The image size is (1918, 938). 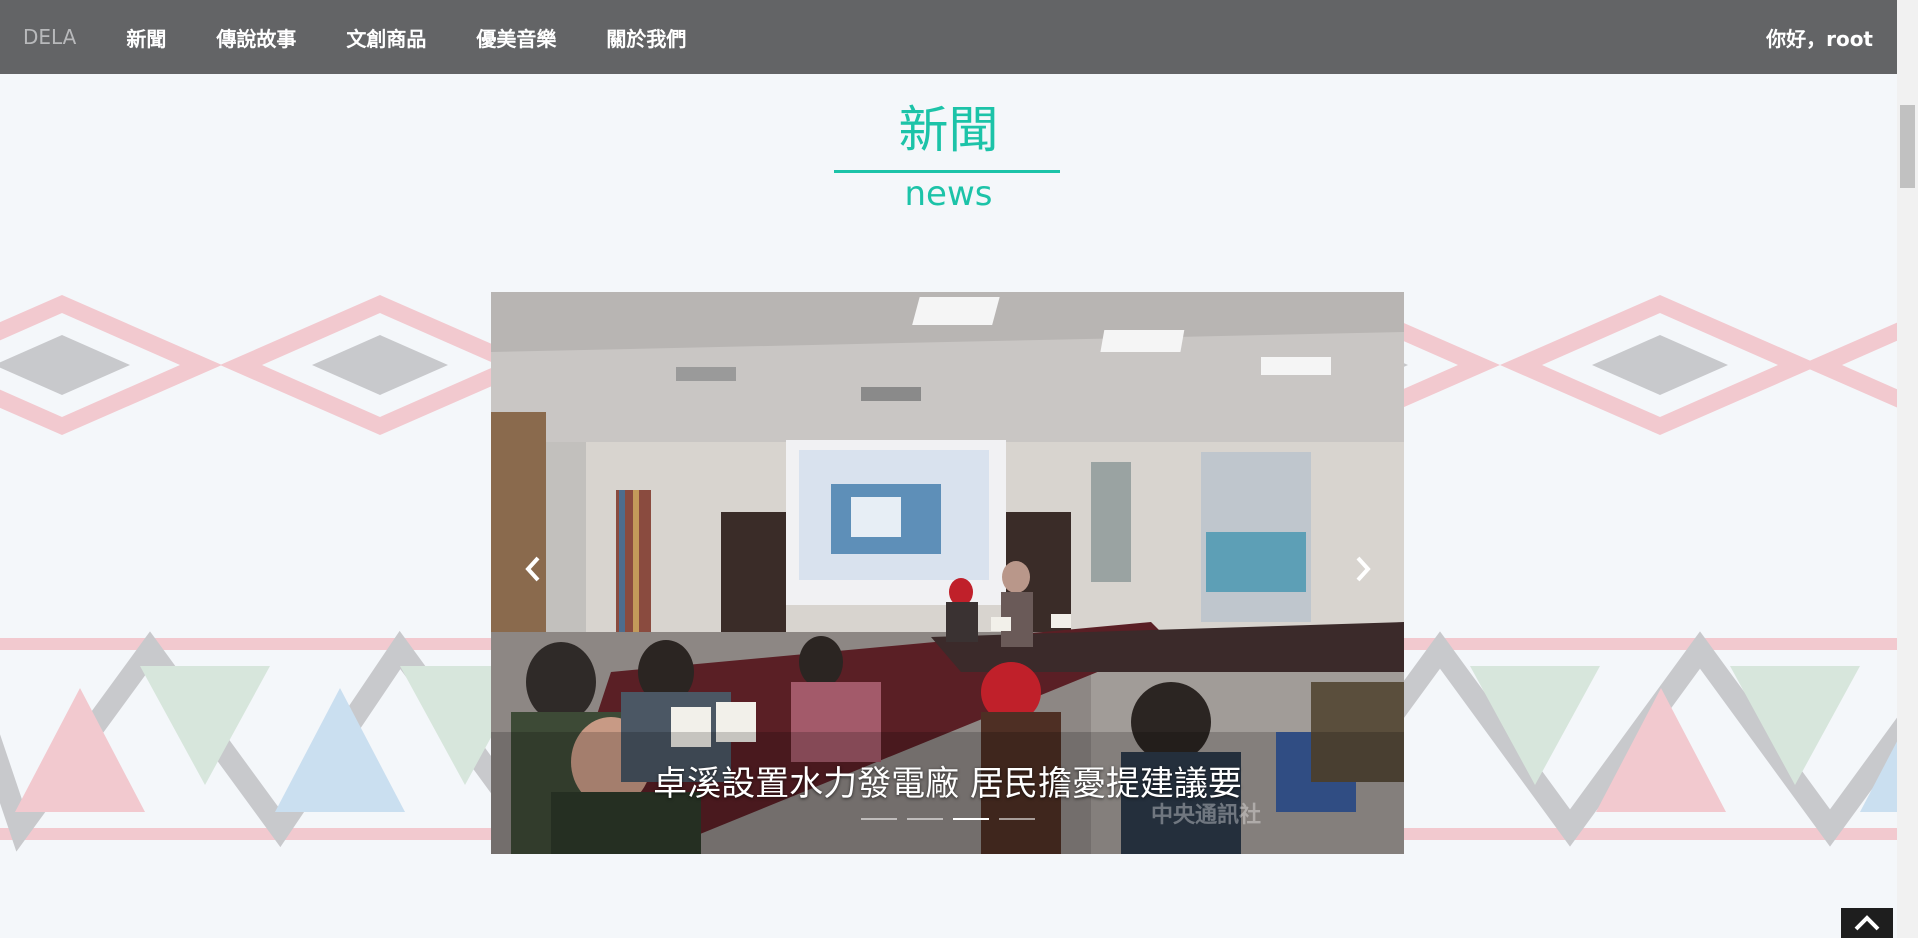 I want to click on chevron-right-icon, so click(x=1363, y=569).